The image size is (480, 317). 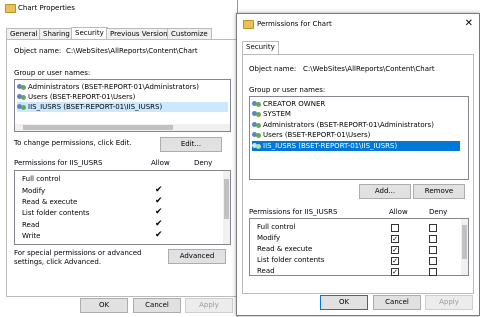 I want to click on tab-general: General, so click(x=24, y=33).